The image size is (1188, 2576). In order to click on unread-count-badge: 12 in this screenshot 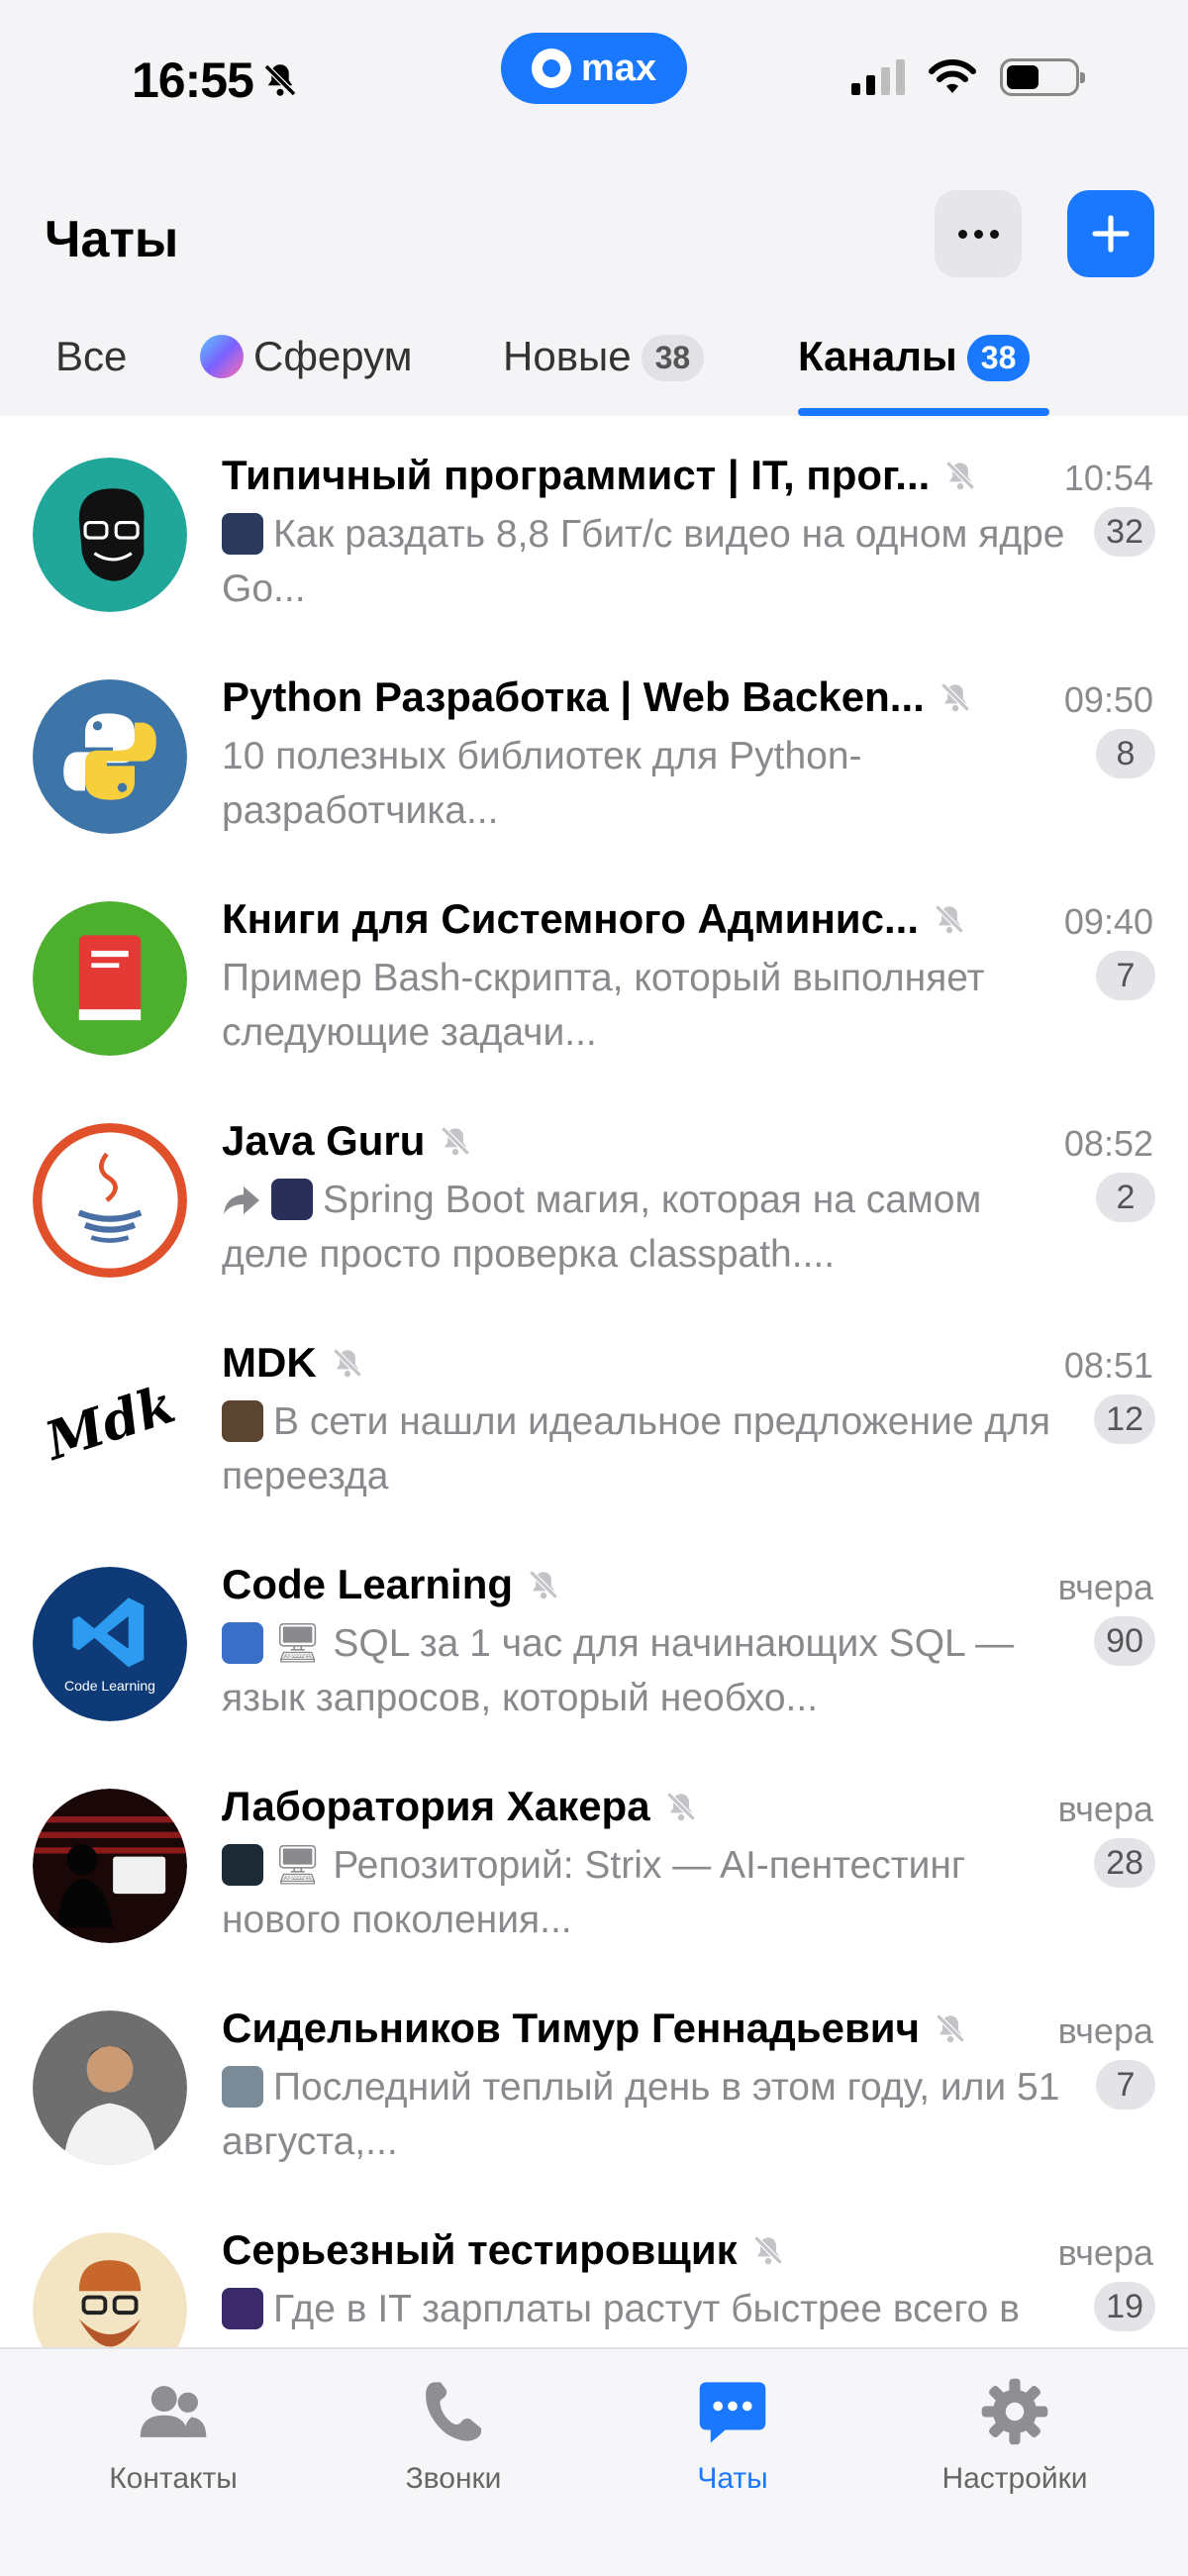, I will do `click(1124, 1419)`.